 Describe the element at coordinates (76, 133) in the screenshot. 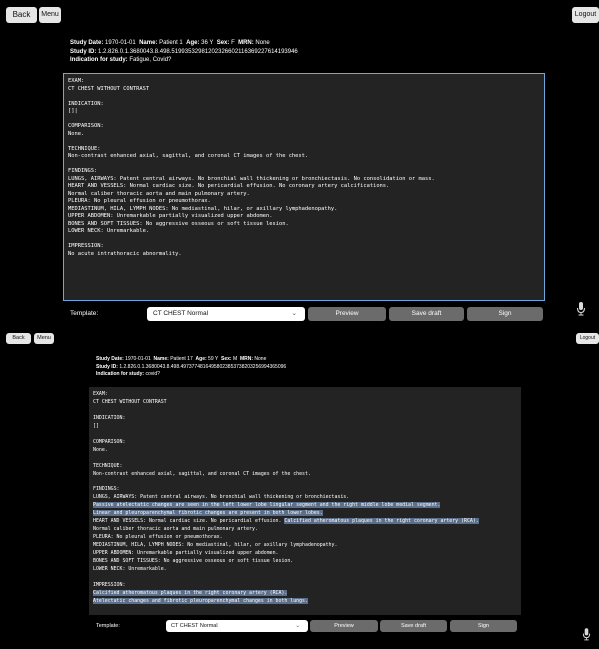

I see `report-line-text: None.` at that location.